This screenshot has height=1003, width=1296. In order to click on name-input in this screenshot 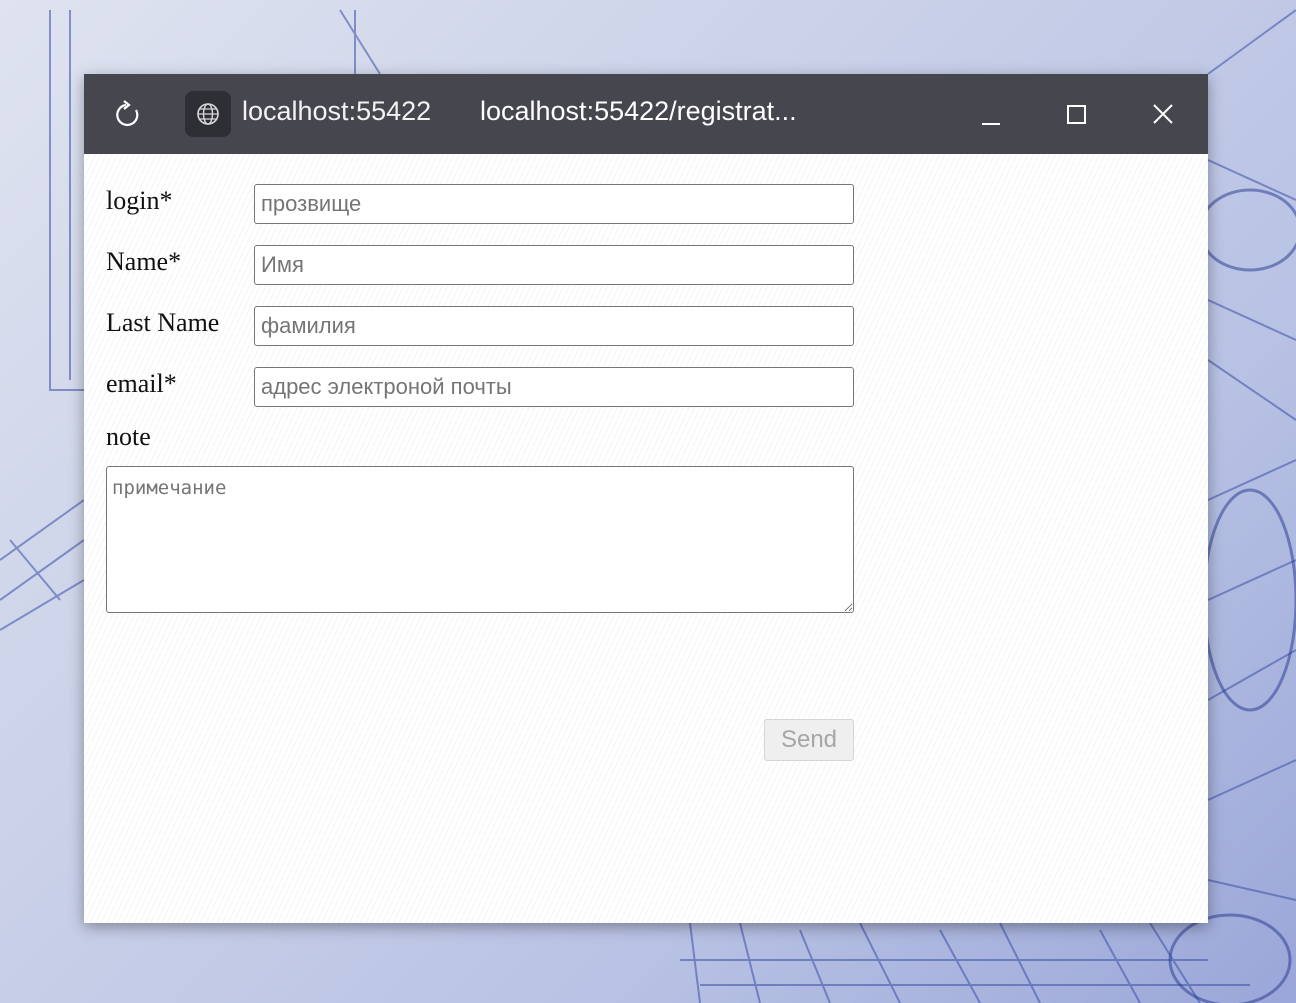, I will do `click(554, 265)`.